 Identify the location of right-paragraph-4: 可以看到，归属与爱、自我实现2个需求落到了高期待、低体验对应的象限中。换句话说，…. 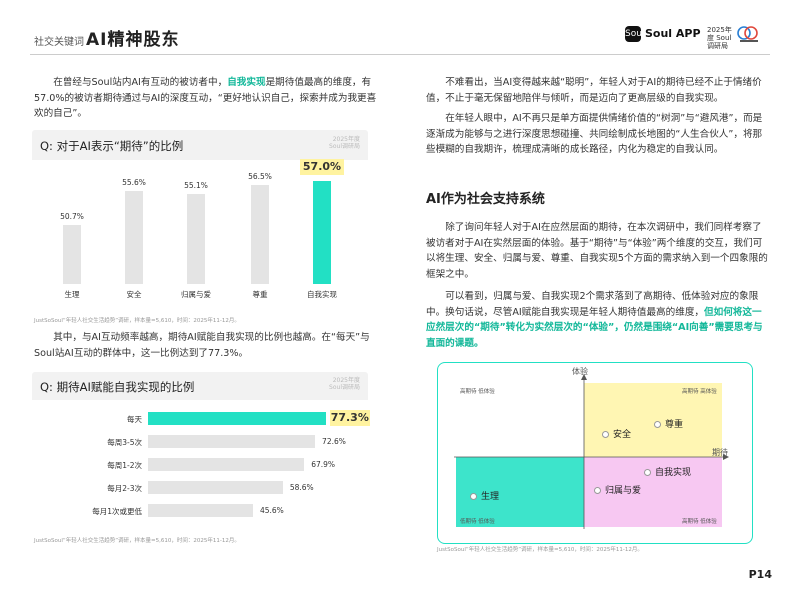
(594, 320).